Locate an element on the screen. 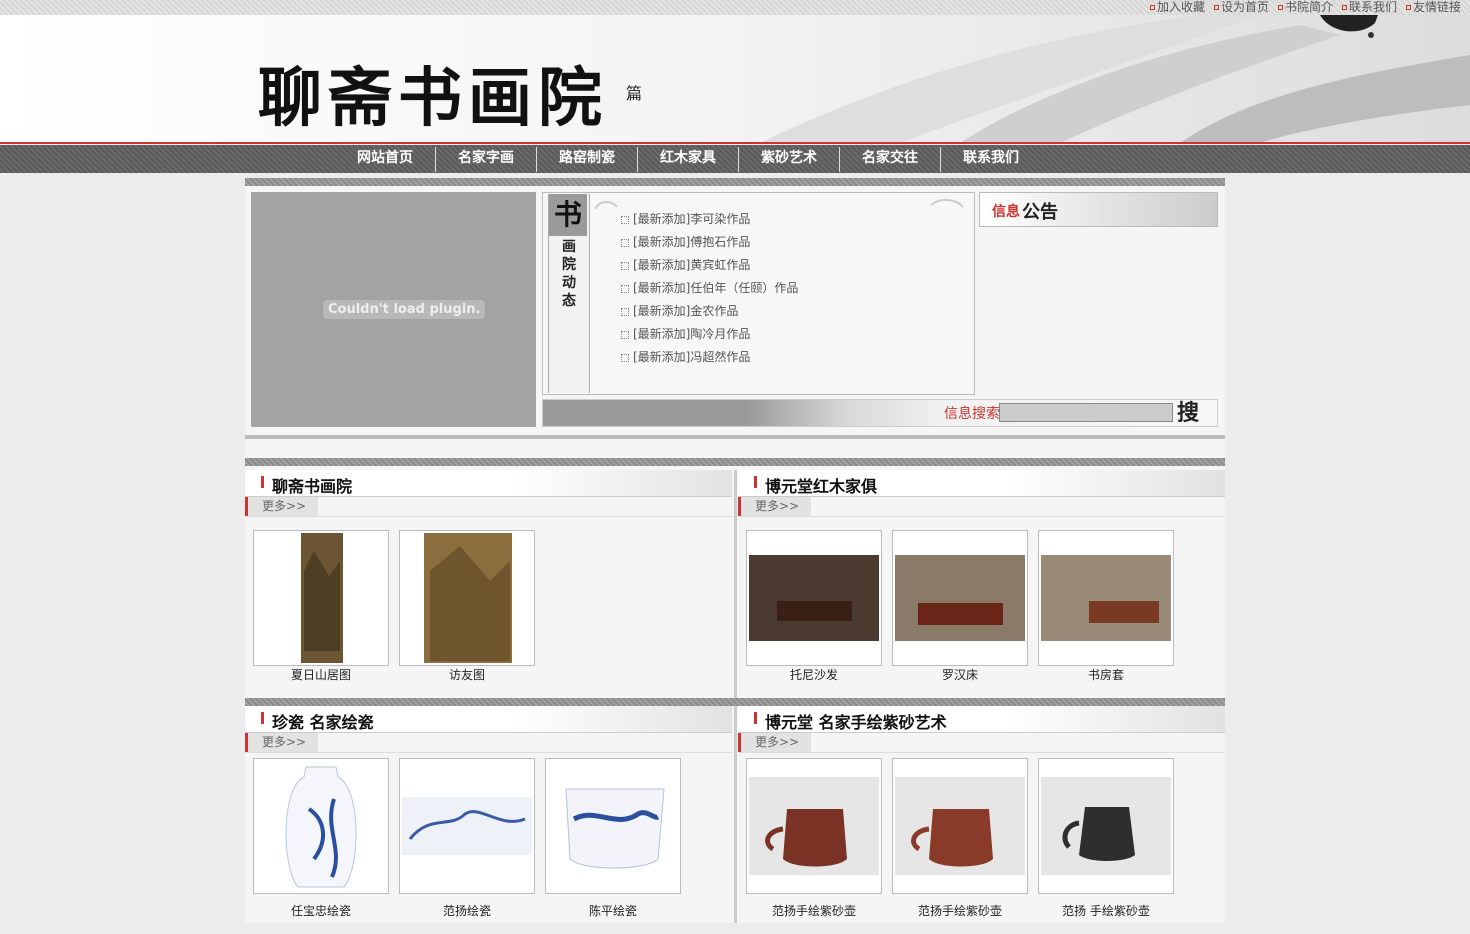 The image size is (1470, 934). thumb-arhat-bed is located at coordinates (960, 598).